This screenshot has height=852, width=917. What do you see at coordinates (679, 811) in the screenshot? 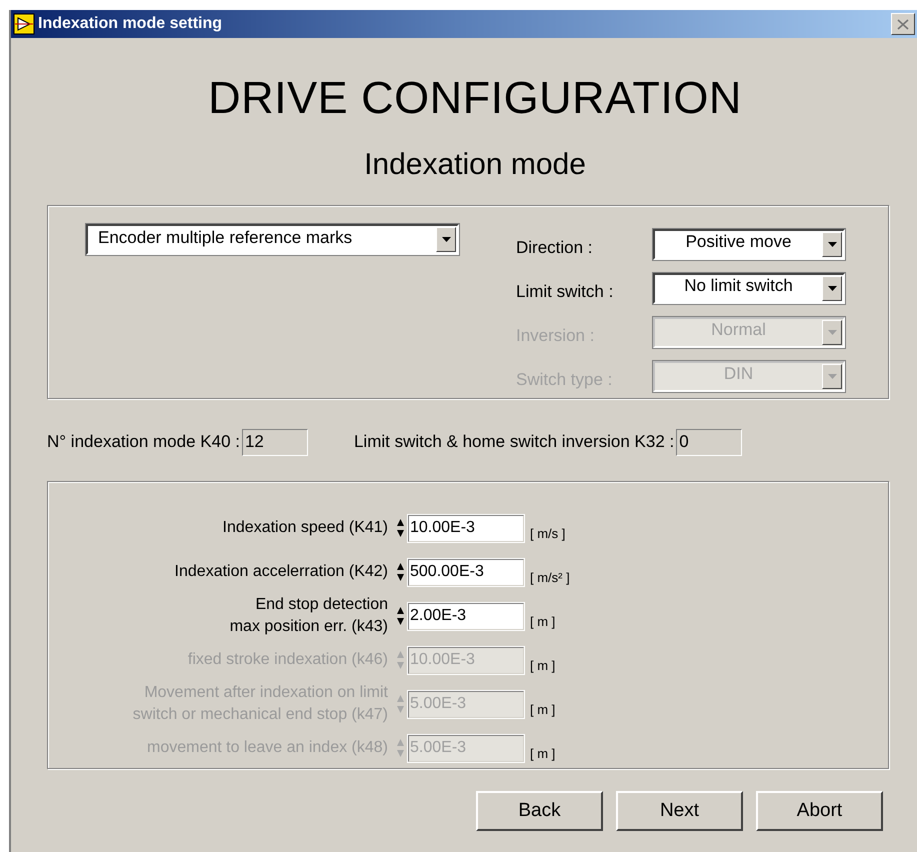
I see `dialog-button: Next` at bounding box center [679, 811].